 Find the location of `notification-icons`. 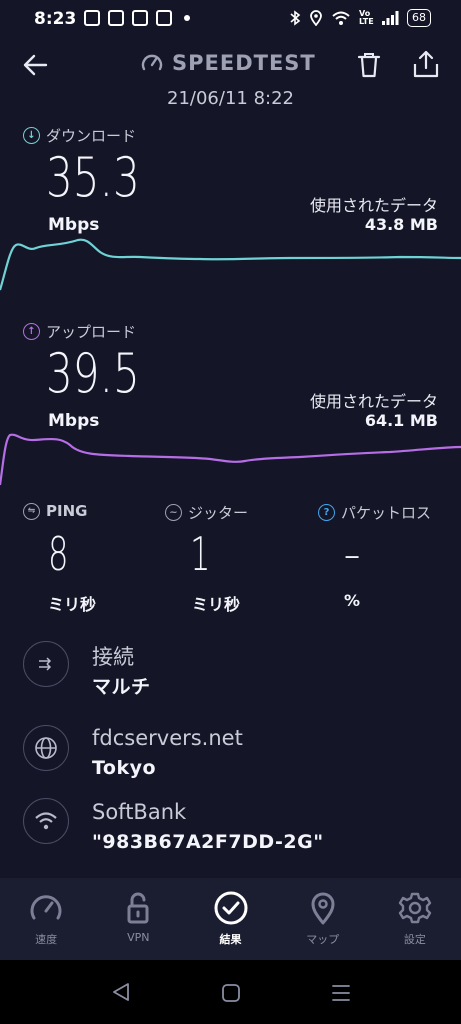

notification-icons is located at coordinates (137, 18).